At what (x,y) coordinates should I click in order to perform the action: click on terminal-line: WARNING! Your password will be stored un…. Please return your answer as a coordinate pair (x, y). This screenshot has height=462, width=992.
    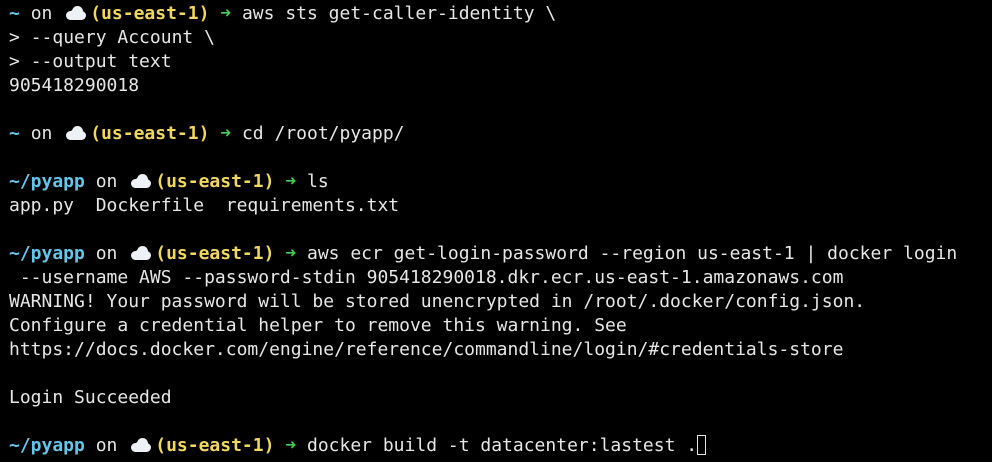
    Looking at the image, I should click on (500, 302).